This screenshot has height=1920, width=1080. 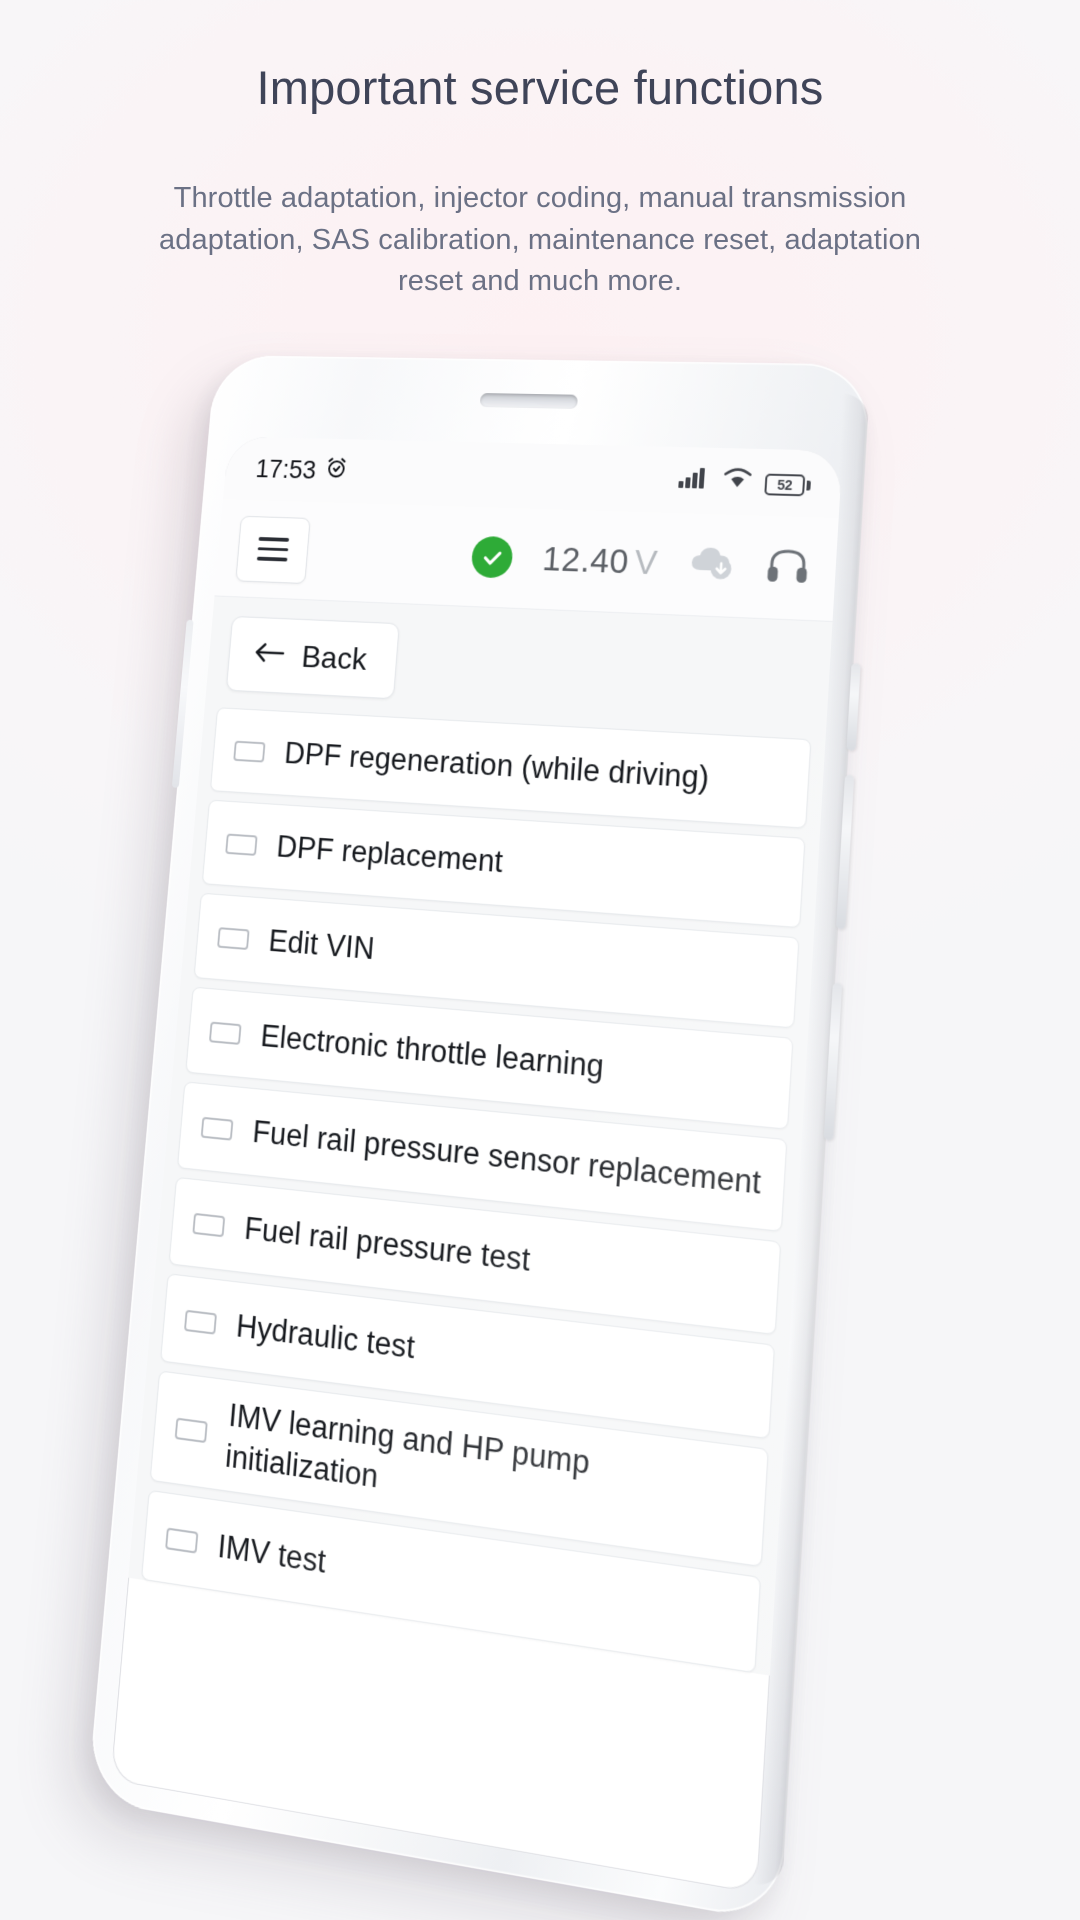 I want to click on alarm-clock-icon, so click(x=336, y=471).